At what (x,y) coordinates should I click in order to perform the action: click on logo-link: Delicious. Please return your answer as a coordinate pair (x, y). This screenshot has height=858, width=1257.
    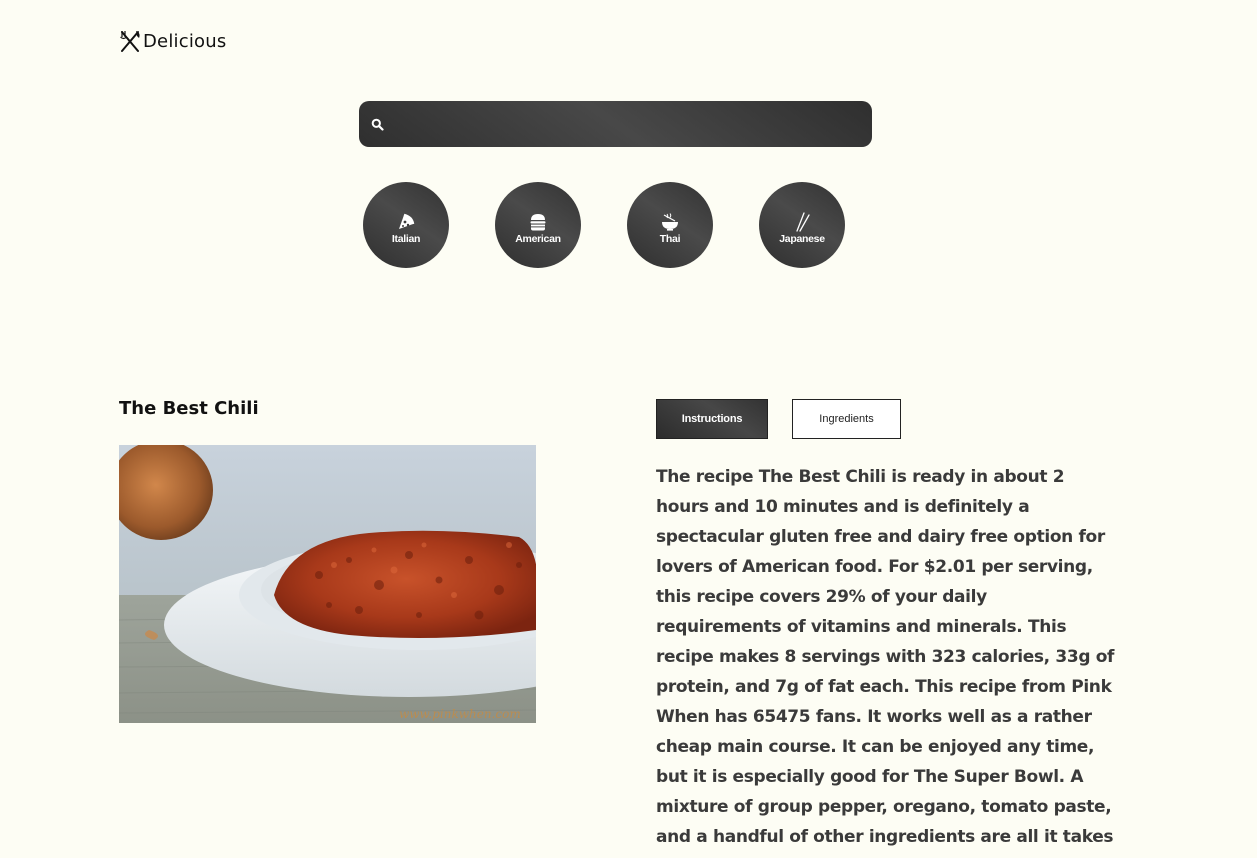
    Looking at the image, I should click on (172, 41).